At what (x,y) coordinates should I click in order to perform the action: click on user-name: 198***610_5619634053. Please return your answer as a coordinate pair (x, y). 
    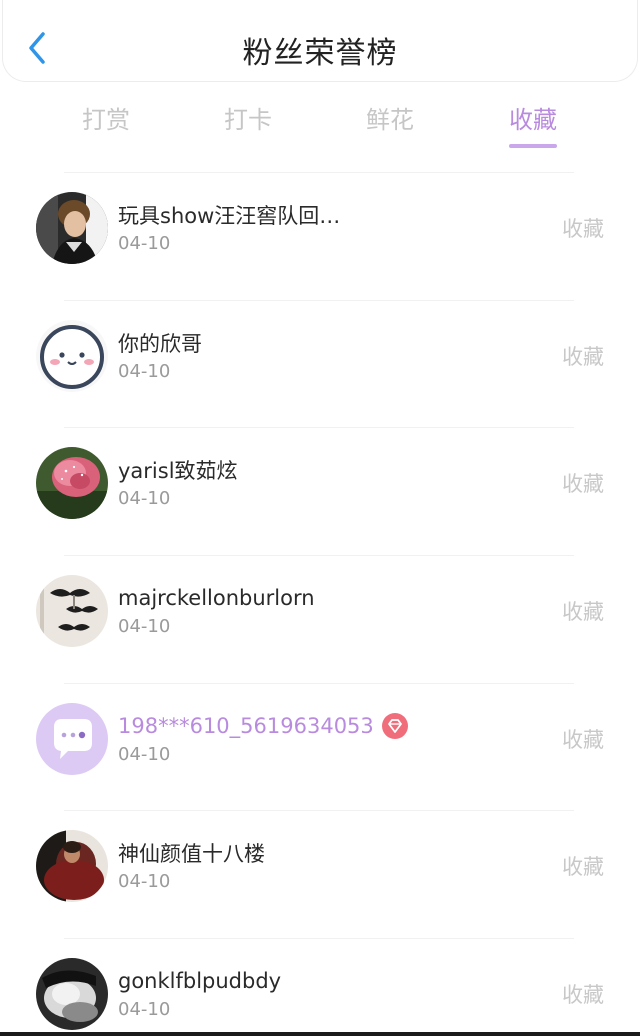
    Looking at the image, I should click on (246, 726).